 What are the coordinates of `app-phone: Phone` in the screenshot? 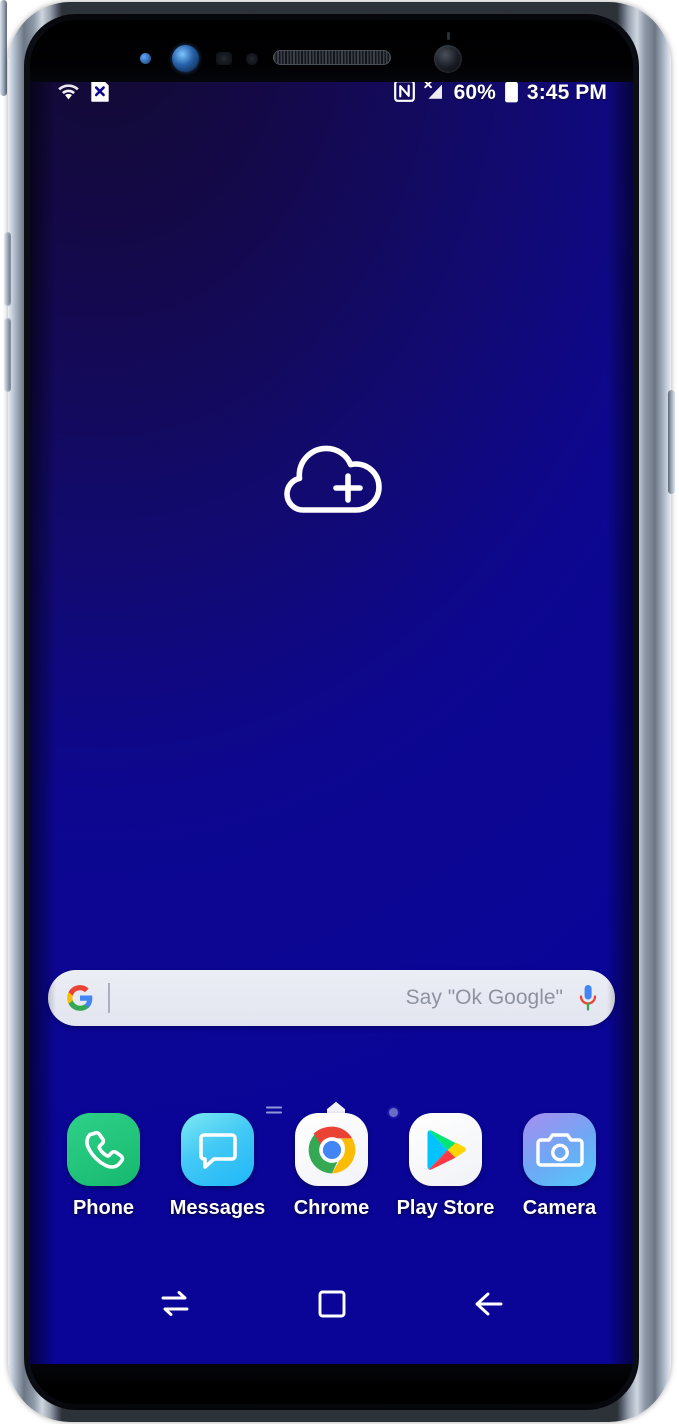 It's located at (103, 1166).